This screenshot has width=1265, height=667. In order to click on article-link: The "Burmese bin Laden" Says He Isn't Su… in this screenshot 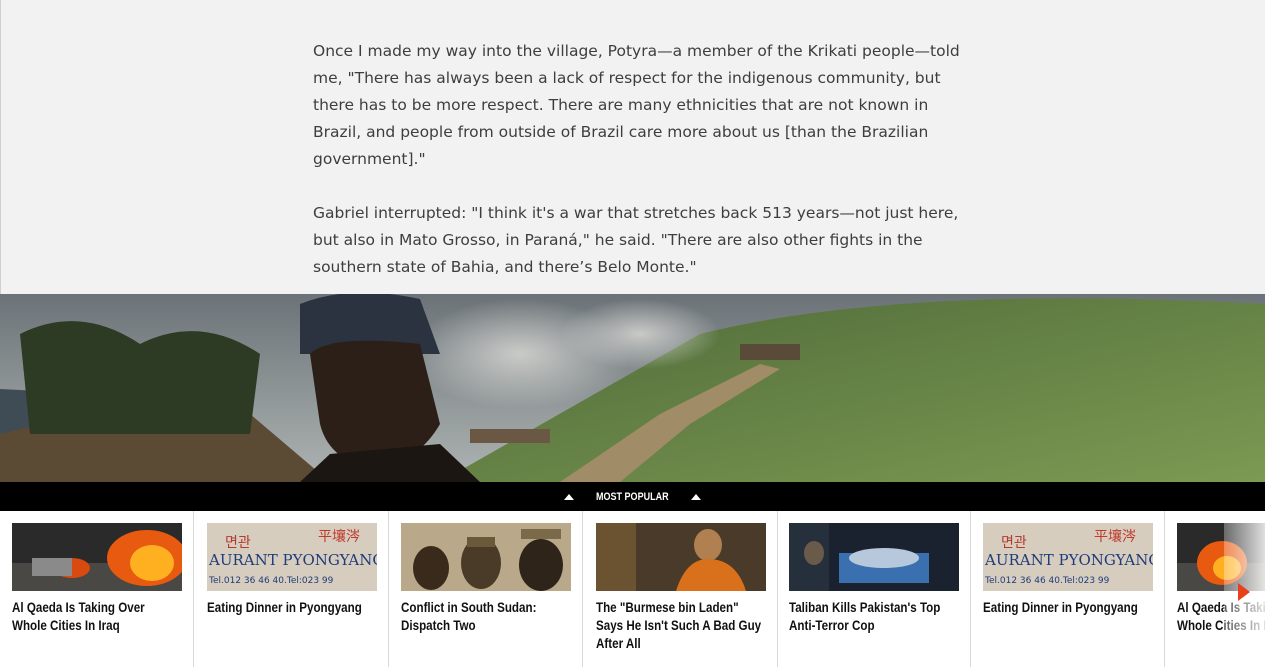, I will do `click(681, 626)`.